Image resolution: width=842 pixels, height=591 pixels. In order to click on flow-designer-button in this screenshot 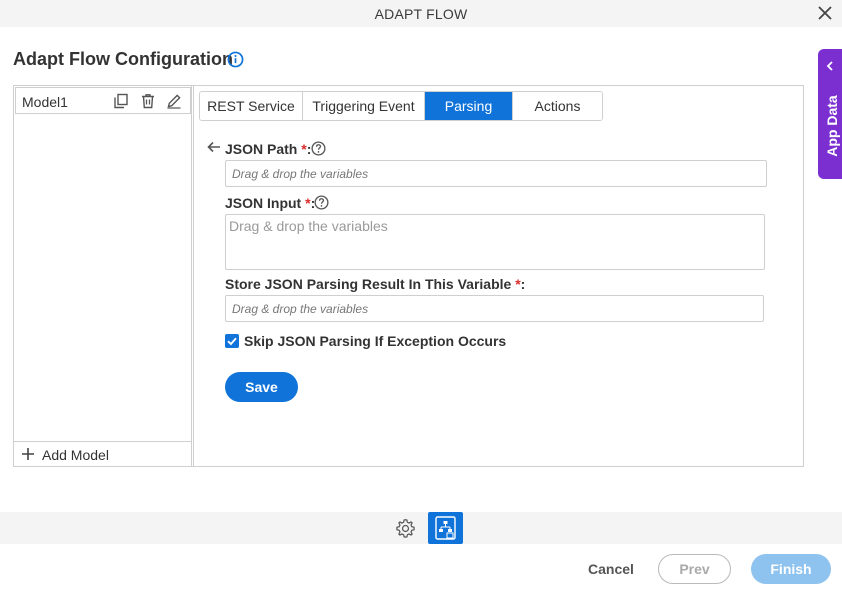, I will do `click(445, 528)`.